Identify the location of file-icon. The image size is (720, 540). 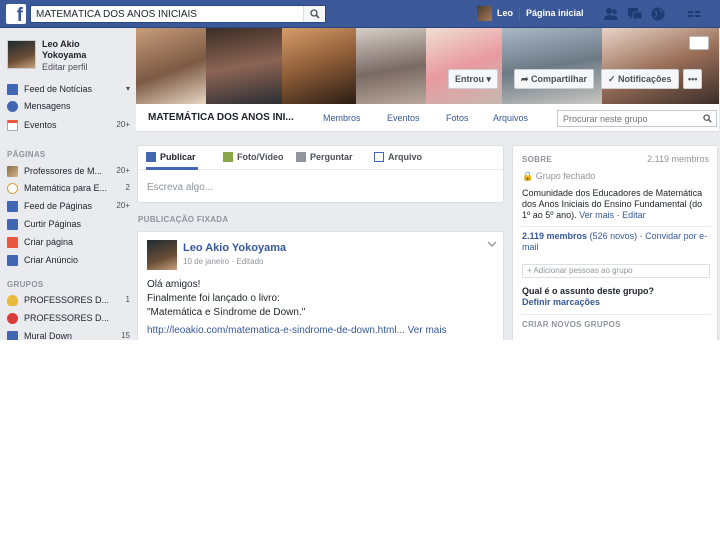
(379, 157).